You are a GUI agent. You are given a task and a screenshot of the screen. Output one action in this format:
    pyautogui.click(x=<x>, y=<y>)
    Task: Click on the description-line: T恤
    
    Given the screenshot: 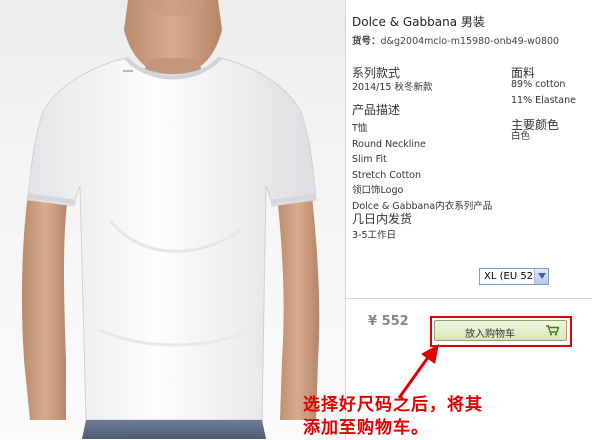 What is the action you would take?
    pyautogui.click(x=360, y=128)
    